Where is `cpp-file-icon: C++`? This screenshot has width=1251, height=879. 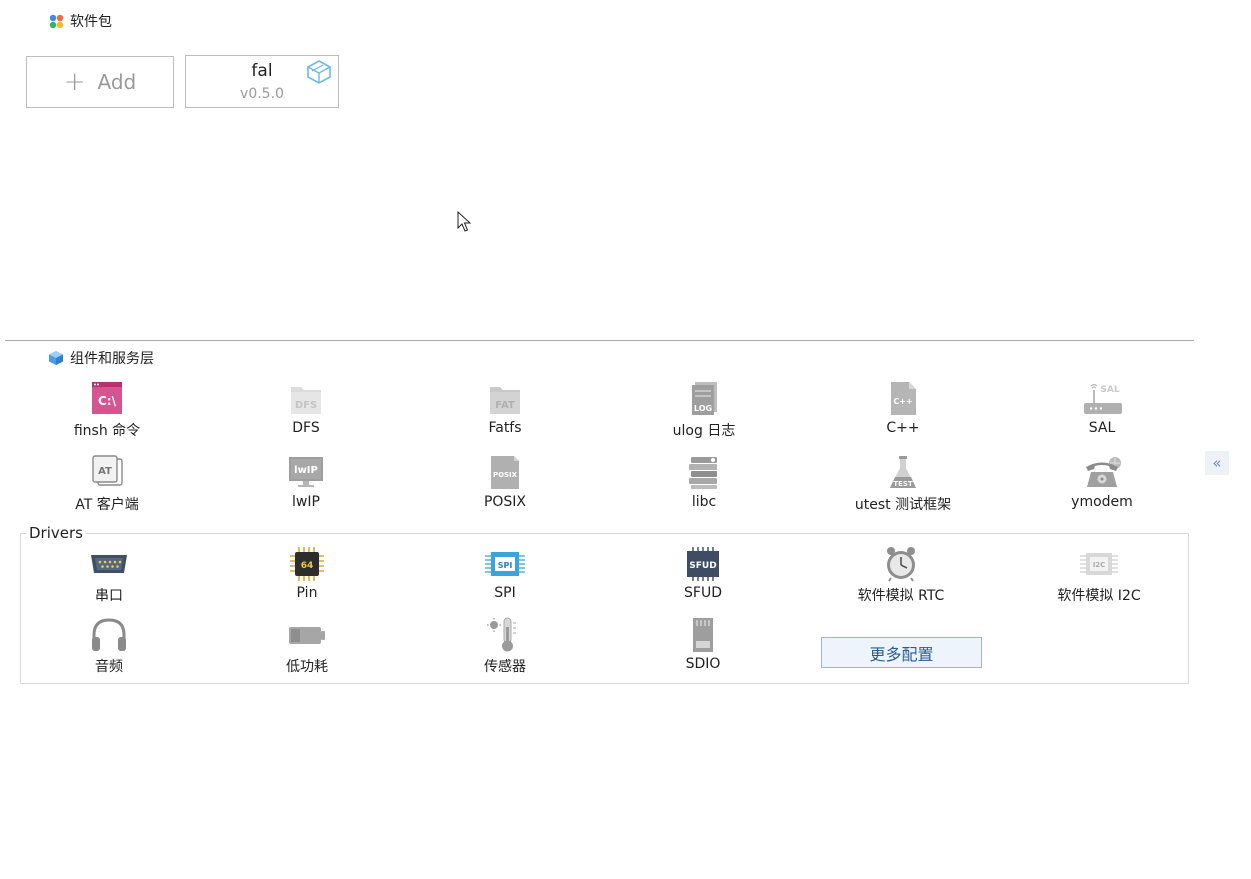 cpp-file-icon: C++ is located at coordinates (903, 398).